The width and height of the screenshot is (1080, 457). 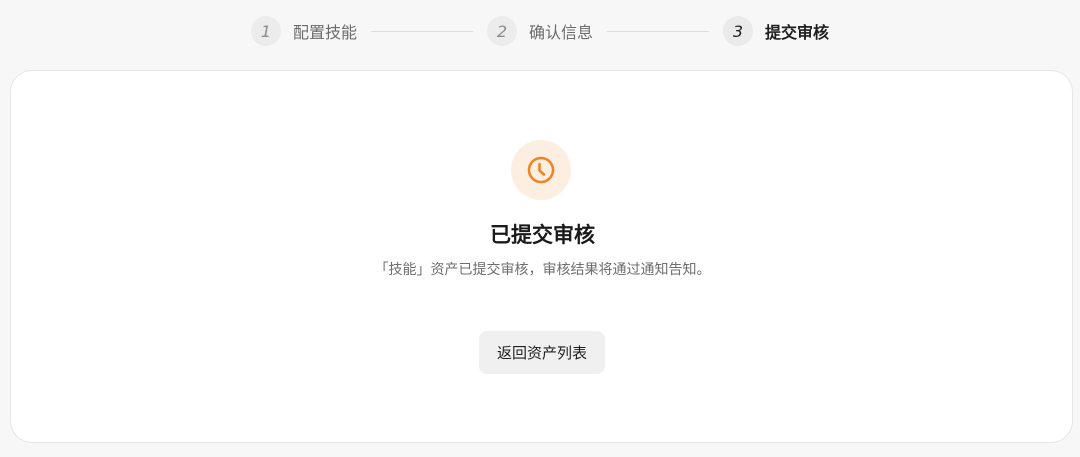 I want to click on step-number: 2, so click(x=501, y=31).